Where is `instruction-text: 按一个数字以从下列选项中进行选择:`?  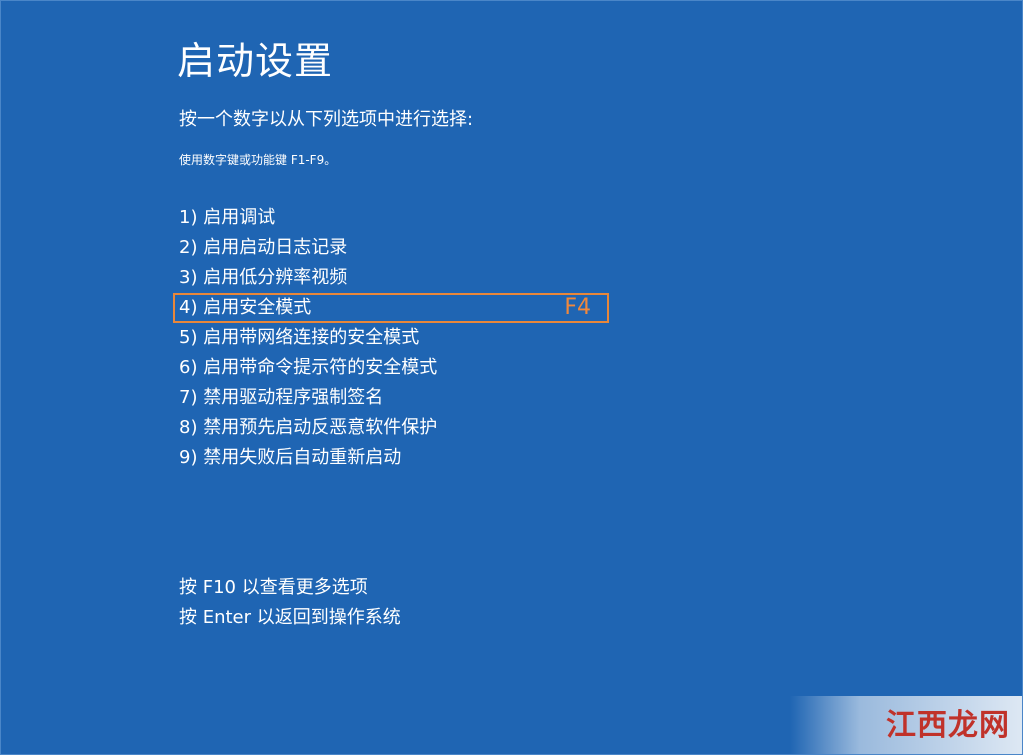
instruction-text: 按一个数字以从下列选项中进行选择: is located at coordinates (326, 119).